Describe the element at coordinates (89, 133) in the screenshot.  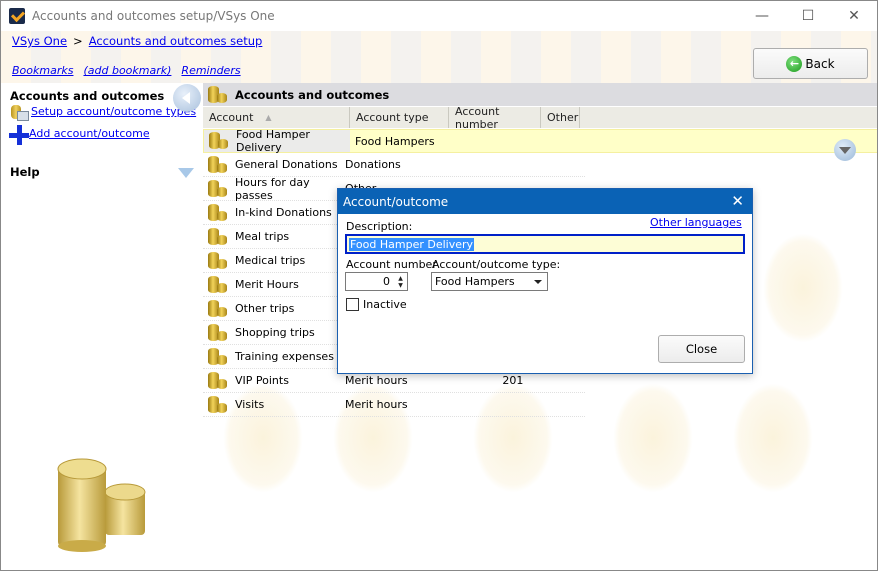
I see `add-account-label: Add account/outcome` at that location.